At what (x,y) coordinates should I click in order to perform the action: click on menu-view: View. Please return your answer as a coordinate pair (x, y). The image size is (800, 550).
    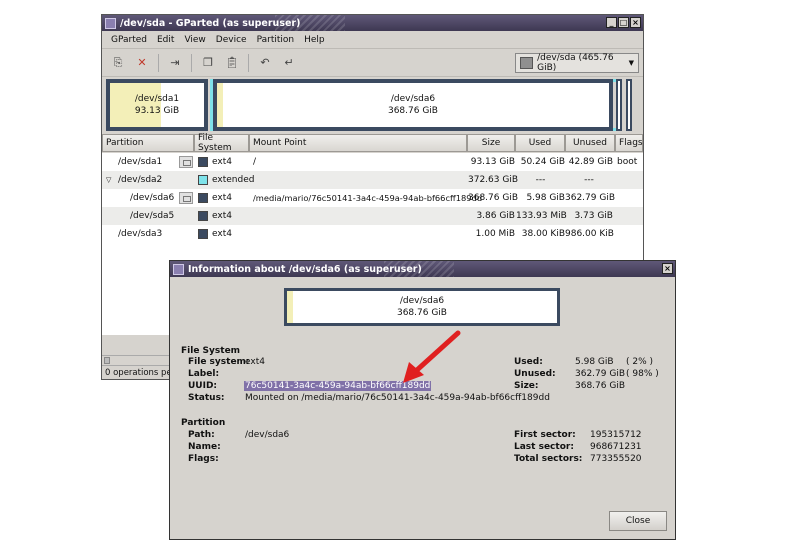
    Looking at the image, I should click on (194, 40).